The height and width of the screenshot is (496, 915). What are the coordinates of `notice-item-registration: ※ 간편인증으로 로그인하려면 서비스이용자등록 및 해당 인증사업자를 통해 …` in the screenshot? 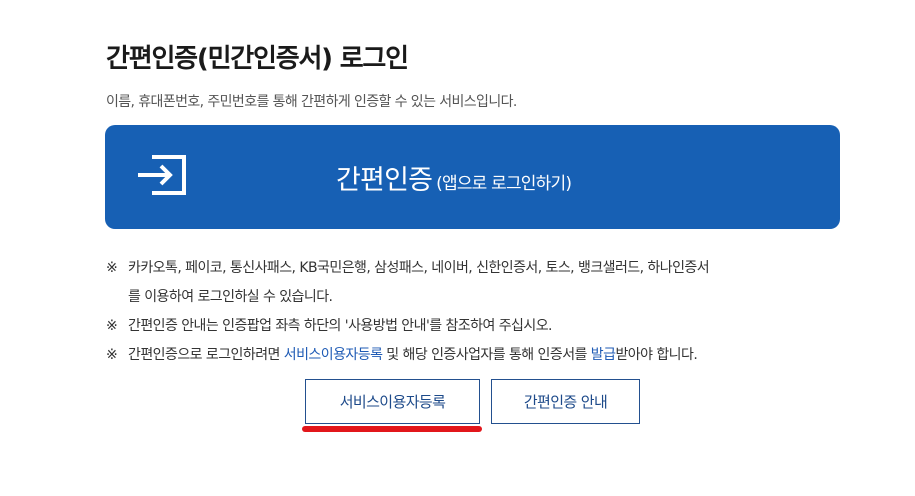 It's located at (486, 355).